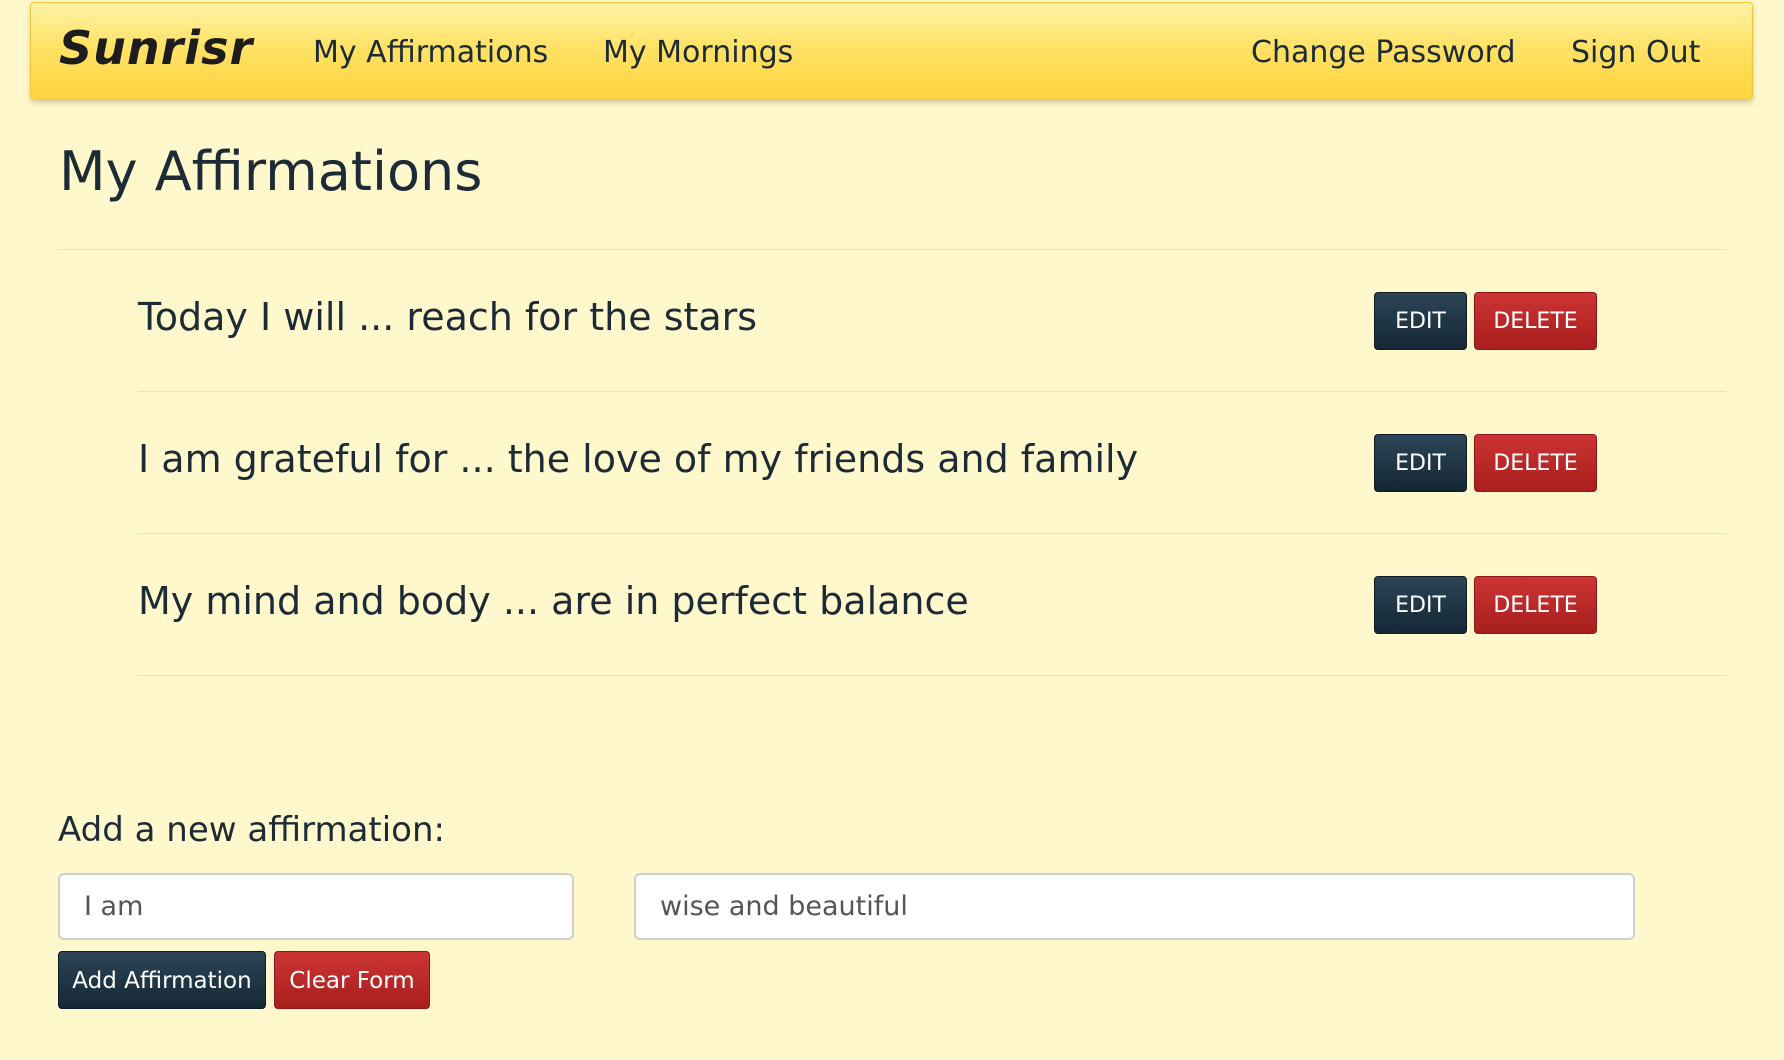  I want to click on add-affirmation-button: Add Affirmation, so click(162, 980).